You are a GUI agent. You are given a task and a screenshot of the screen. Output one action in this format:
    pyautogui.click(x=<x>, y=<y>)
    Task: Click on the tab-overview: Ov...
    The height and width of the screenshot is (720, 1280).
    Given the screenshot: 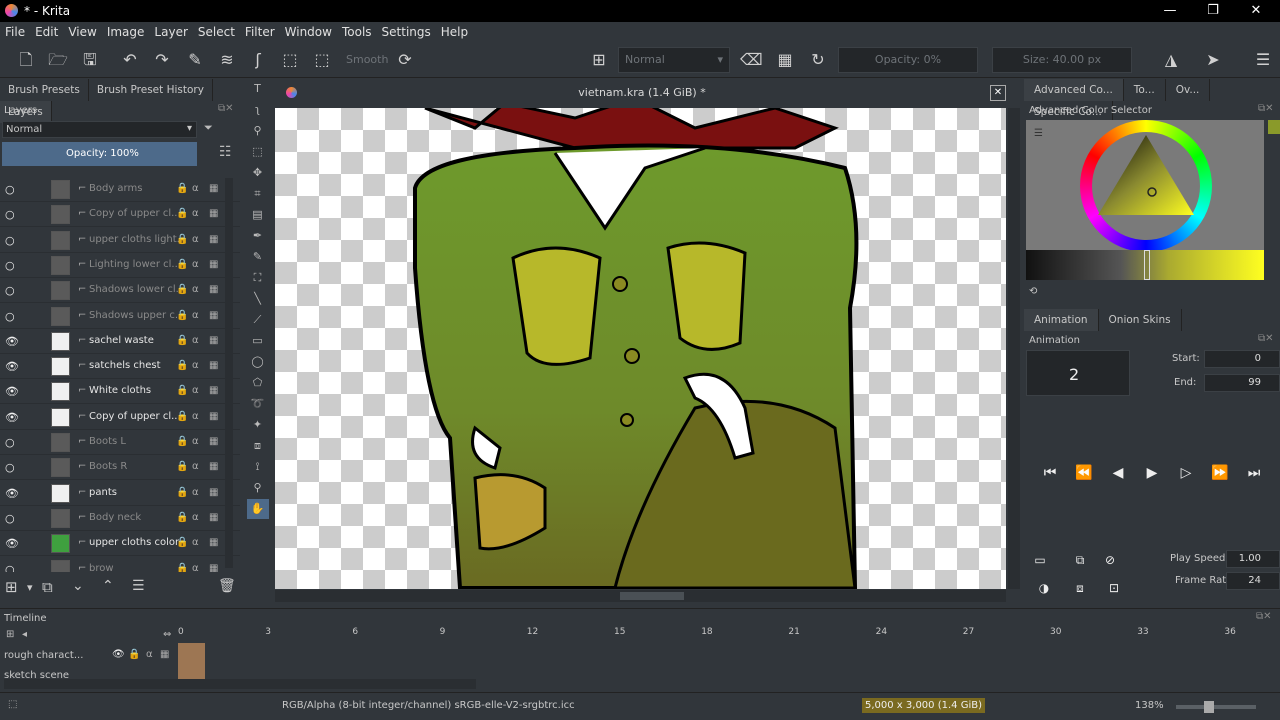 What is the action you would take?
    pyautogui.click(x=1188, y=90)
    